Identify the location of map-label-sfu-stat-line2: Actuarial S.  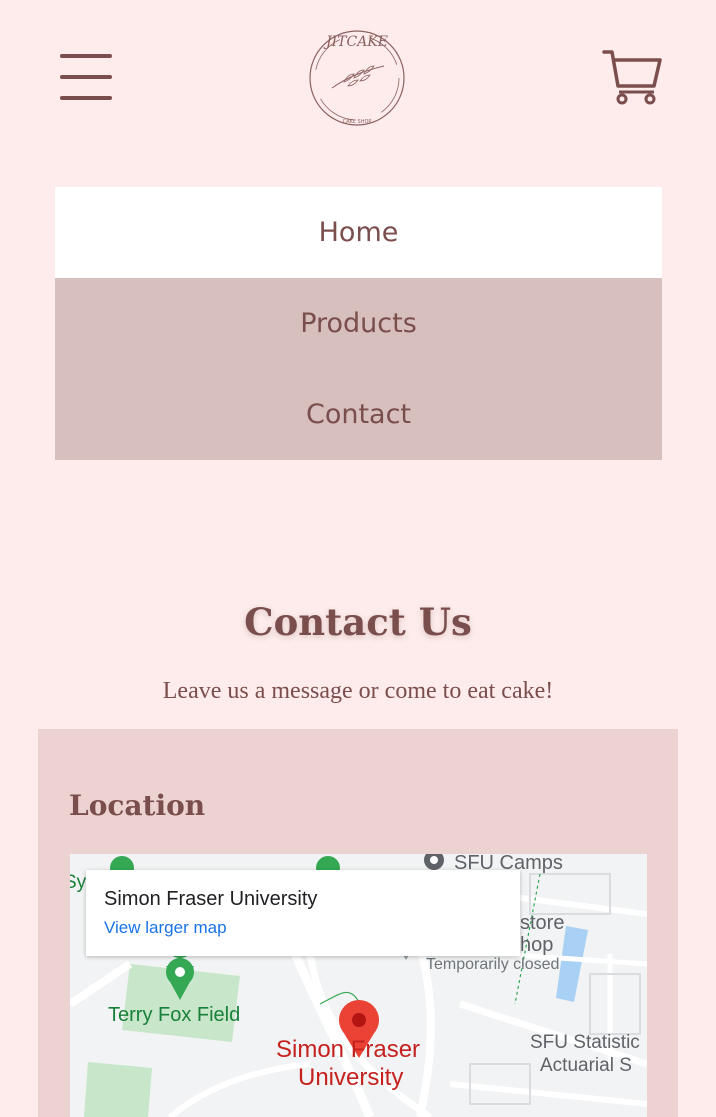
(586, 1065).